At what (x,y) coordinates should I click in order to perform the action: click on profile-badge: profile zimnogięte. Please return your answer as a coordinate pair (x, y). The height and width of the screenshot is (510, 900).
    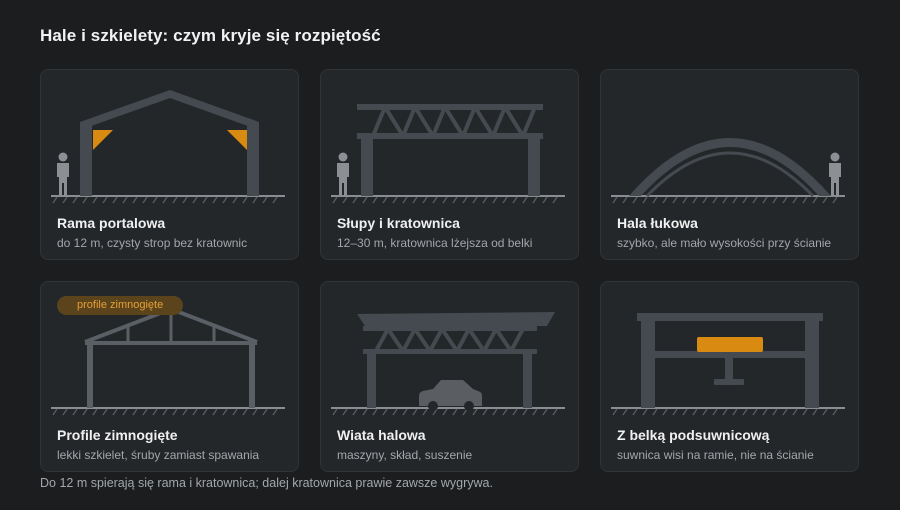
    Looking at the image, I should click on (120, 305).